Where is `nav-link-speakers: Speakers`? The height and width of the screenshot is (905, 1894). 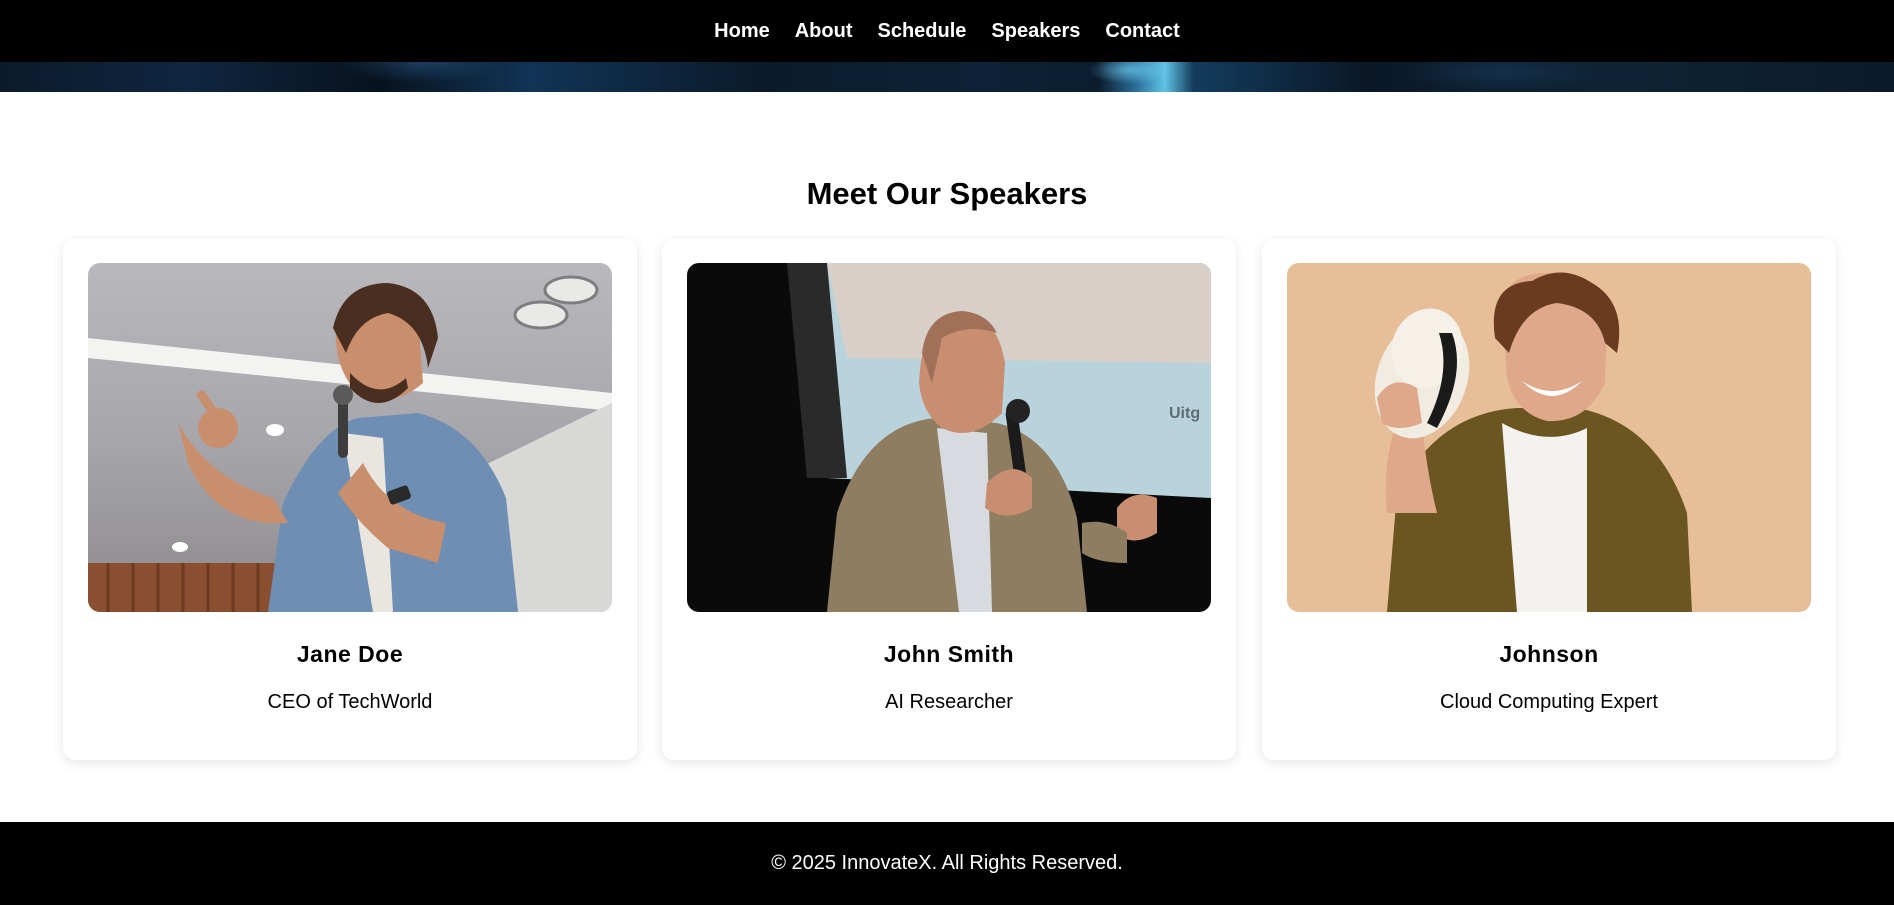 nav-link-speakers: Speakers is located at coordinates (1035, 31).